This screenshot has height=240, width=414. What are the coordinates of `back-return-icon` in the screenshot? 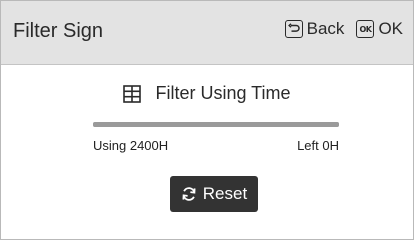 It's located at (293, 29).